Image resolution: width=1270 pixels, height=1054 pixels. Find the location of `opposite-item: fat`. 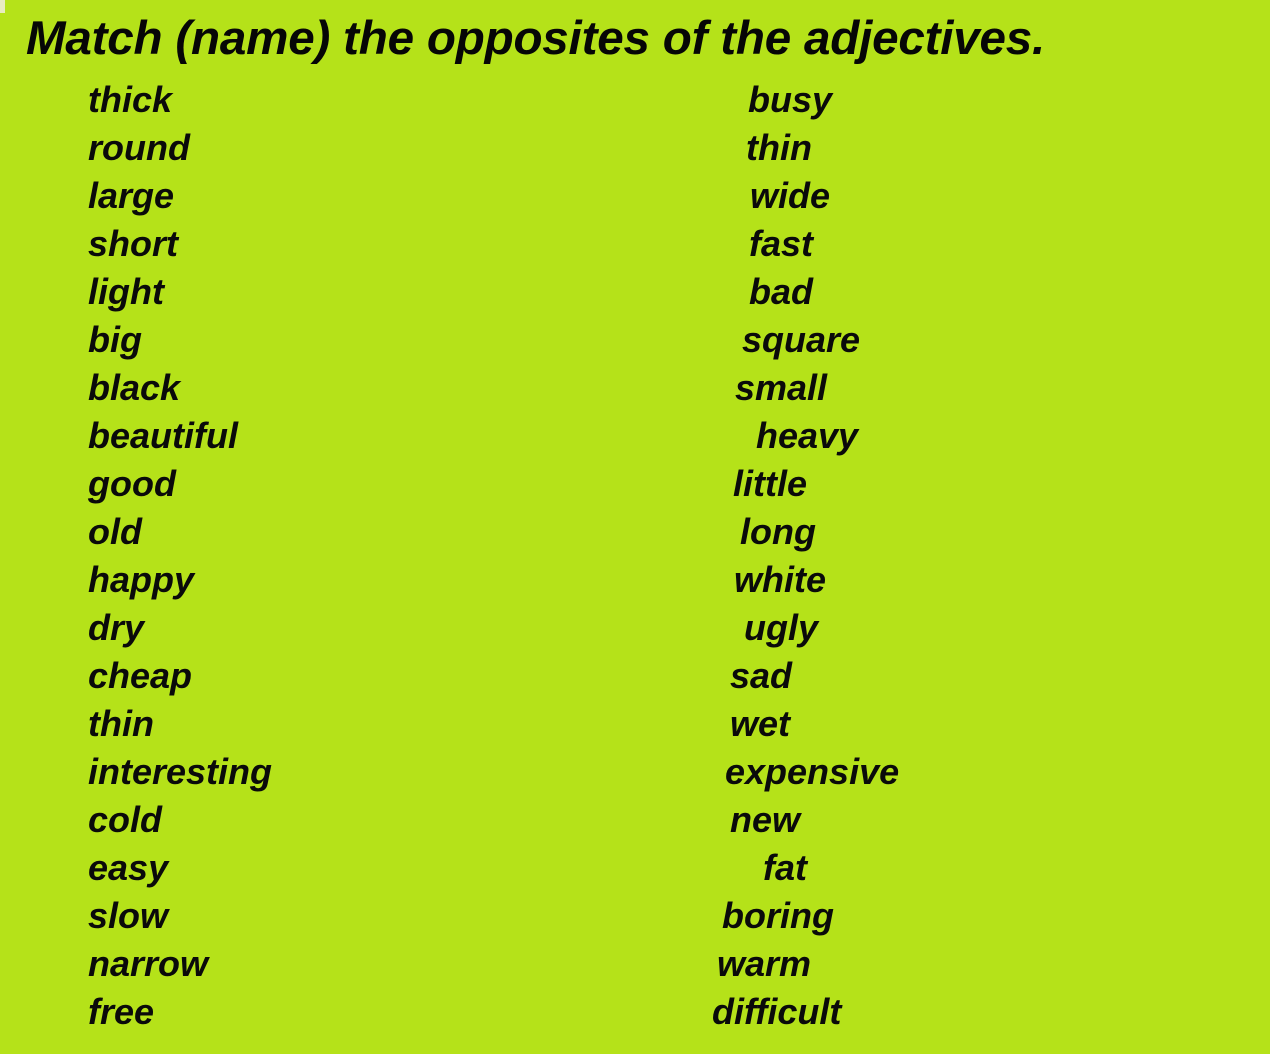

opposite-item: fat is located at coordinates (940, 868).